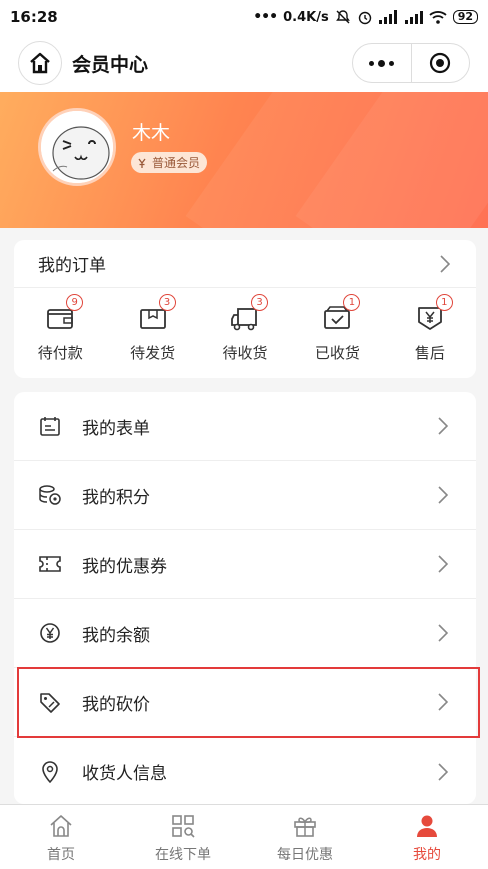  Describe the element at coordinates (337, 353) in the screenshot. I see `order-status-label: 已收货` at that location.